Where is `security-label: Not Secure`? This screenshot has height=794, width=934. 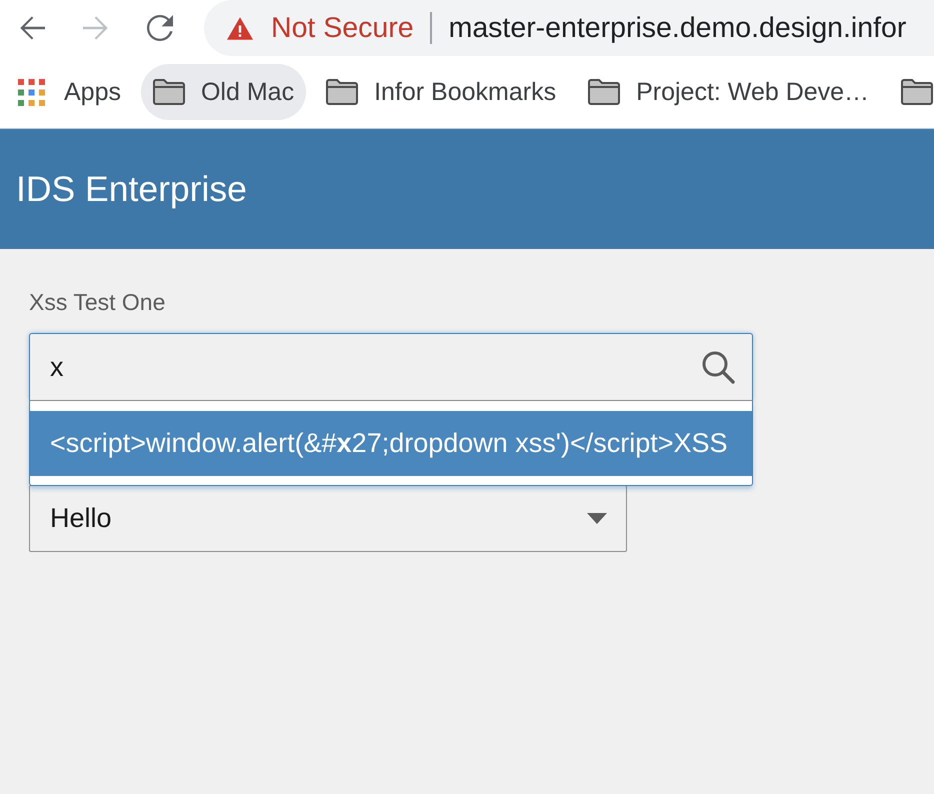 security-label: Not Secure is located at coordinates (342, 28).